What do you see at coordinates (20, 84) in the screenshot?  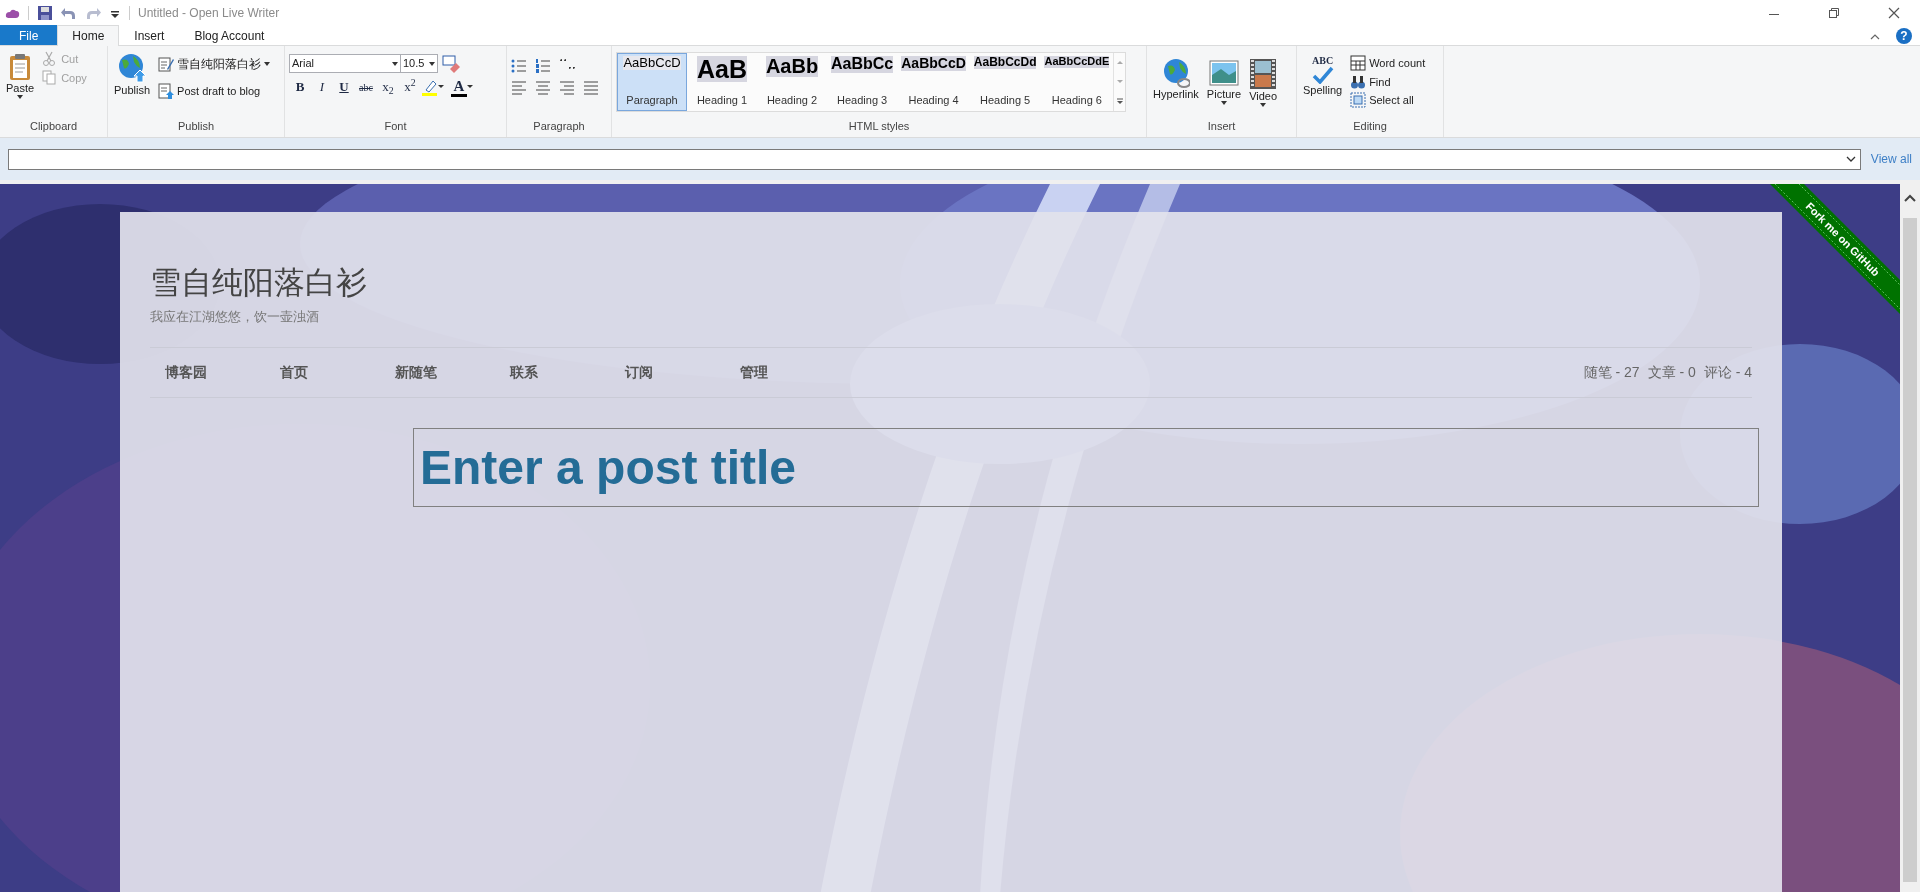 I see `paste-button: Paste` at bounding box center [20, 84].